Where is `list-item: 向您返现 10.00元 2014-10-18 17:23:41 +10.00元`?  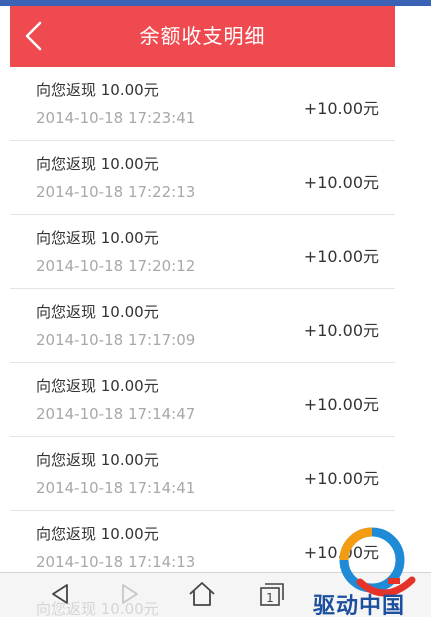 list-item: 向您返现 10.00元 2014-10-18 17:23:41 +10.00元 is located at coordinates (202, 104).